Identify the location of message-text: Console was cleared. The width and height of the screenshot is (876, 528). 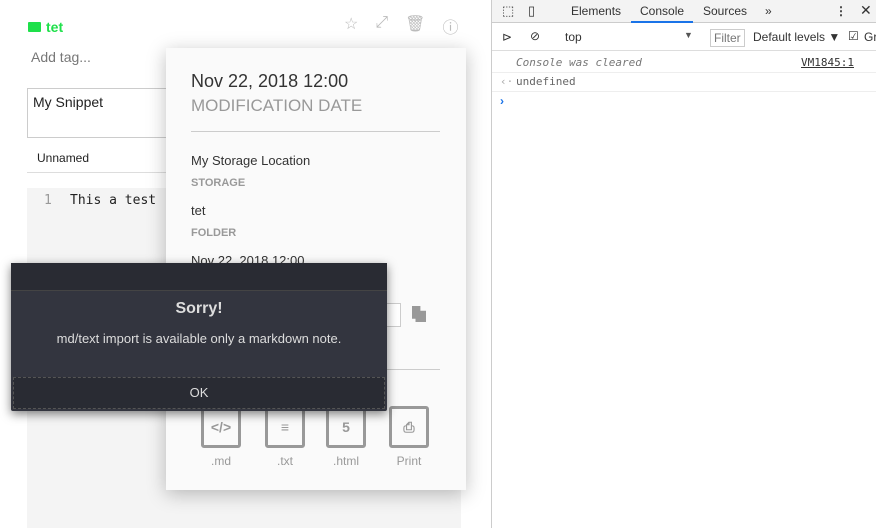
(579, 62).